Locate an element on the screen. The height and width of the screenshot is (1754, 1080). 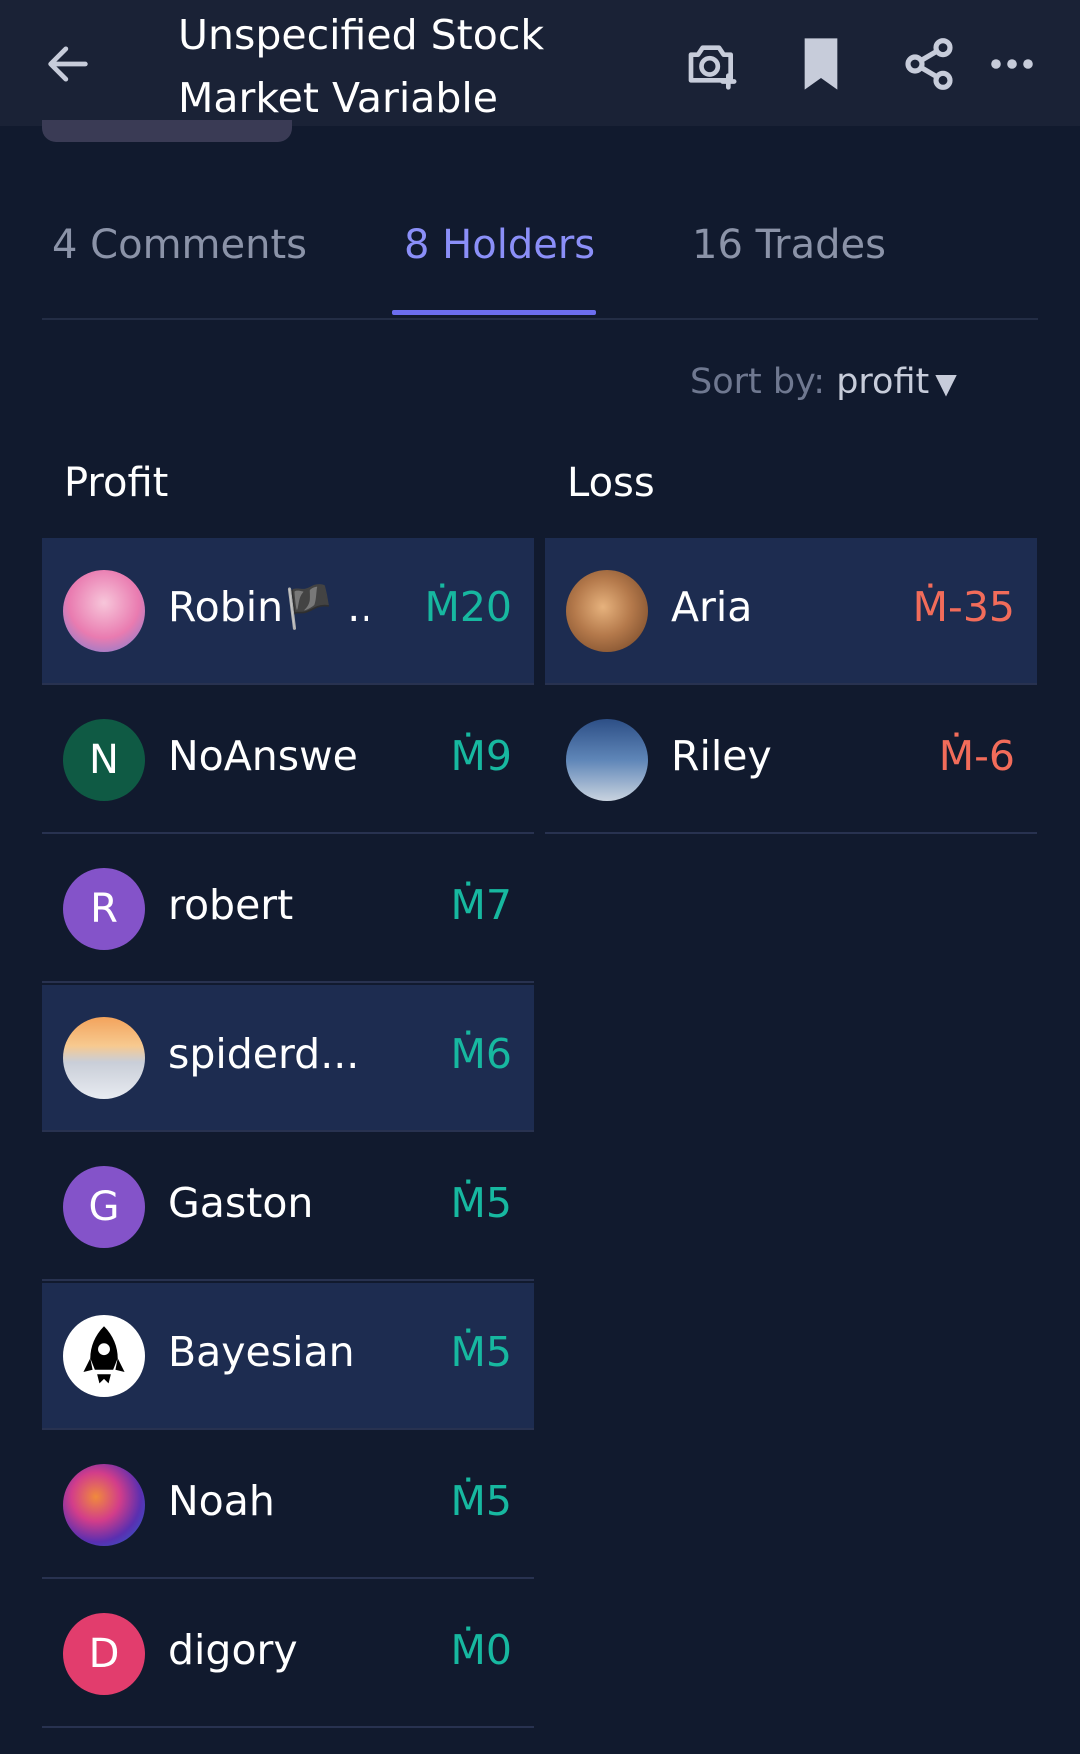
holder-name: NoAnswer is located at coordinates (264, 756).